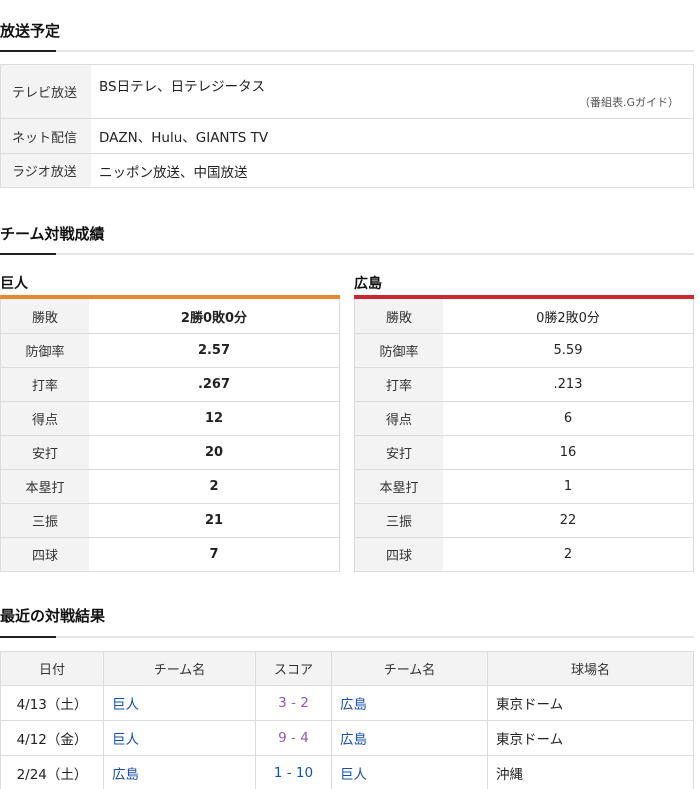 The image size is (700, 789). Describe the element at coordinates (170, 452) in the screenshot. I see `stats-row: 安打 20` at that location.